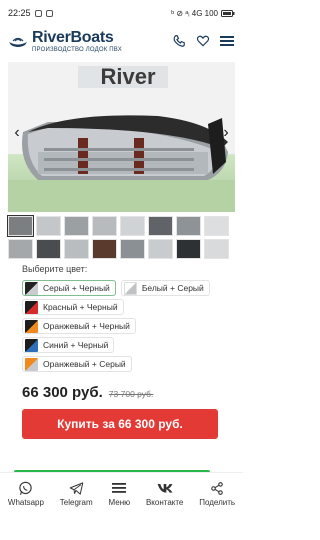 The image size is (320, 540). Describe the element at coordinates (203, 41) in the screenshot. I see `heart-icon` at that location.